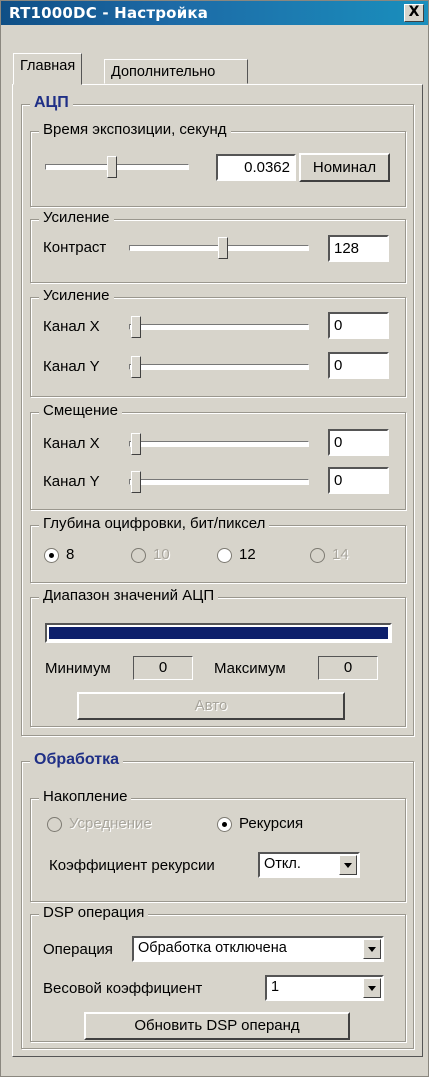 The image size is (429, 1077). I want to click on contrast-value-field: 128, so click(358, 248).